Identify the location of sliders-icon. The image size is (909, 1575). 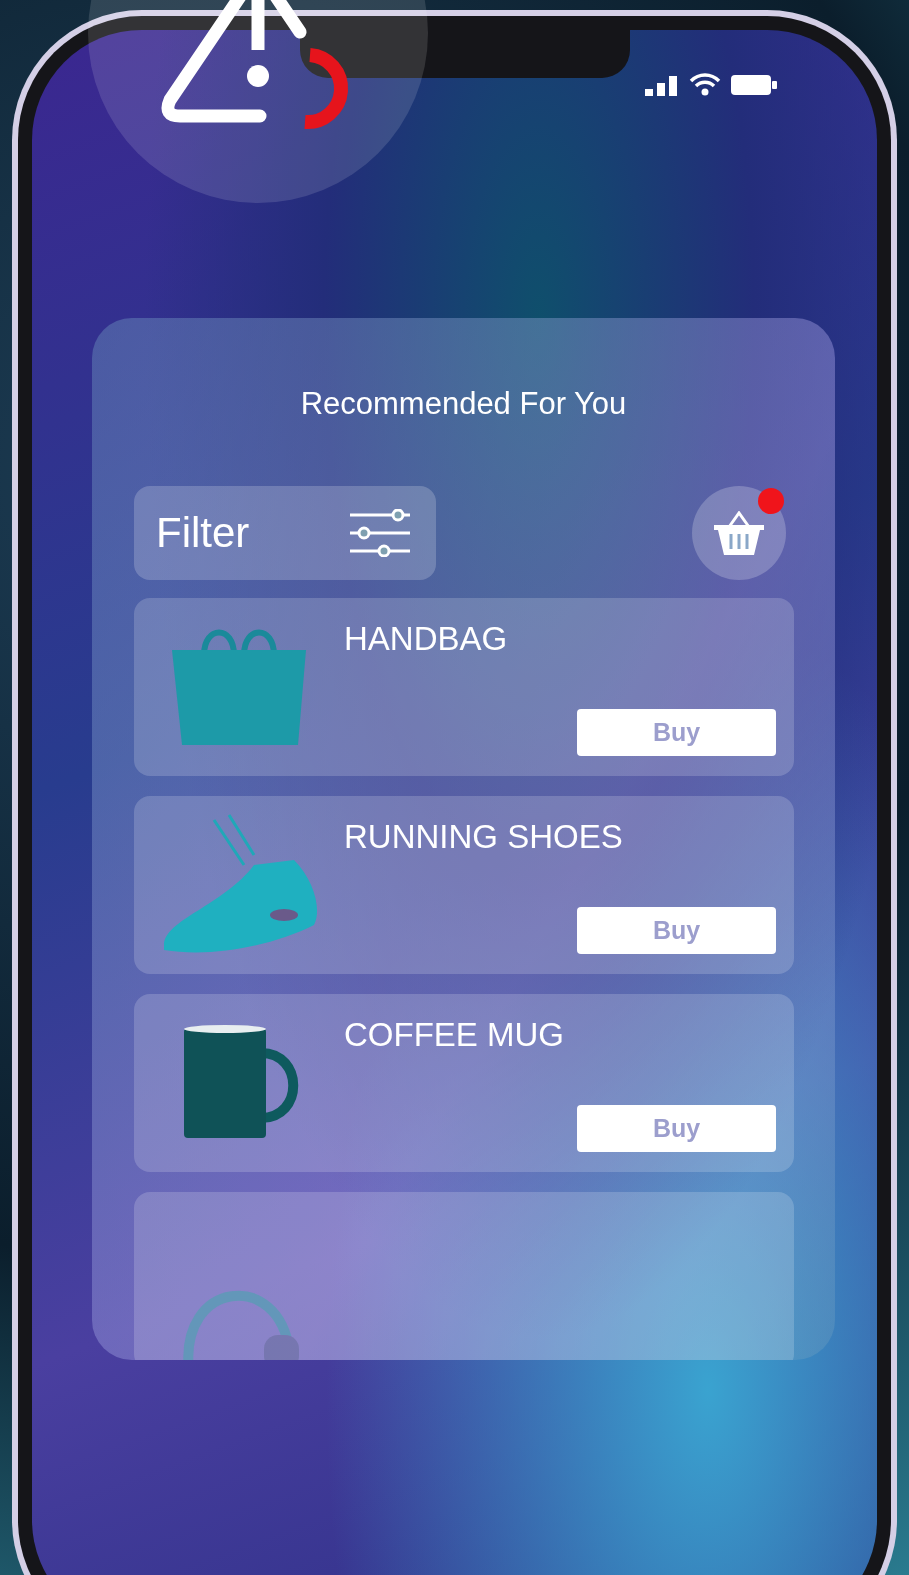
(380, 533).